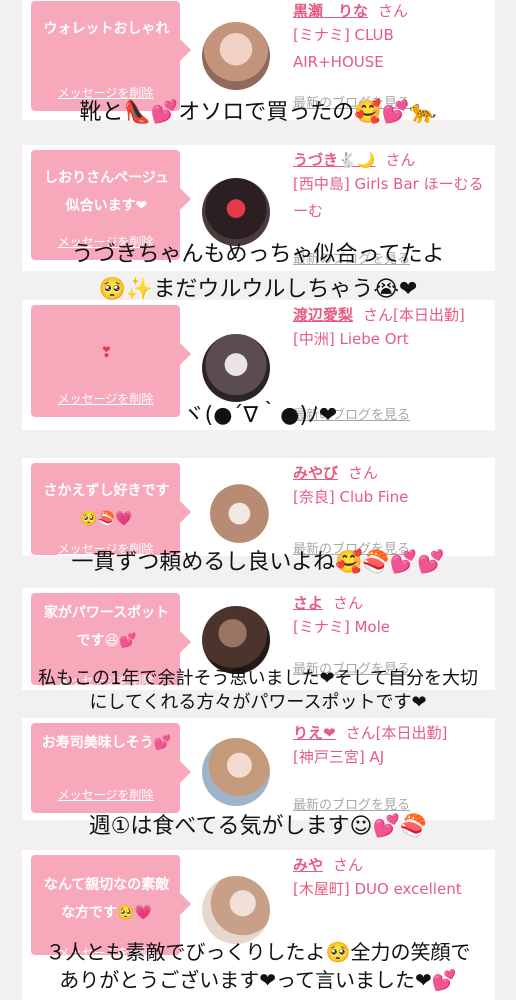 The height and width of the screenshot is (1000, 516). I want to click on profile-name-link: みや, so click(308, 865).